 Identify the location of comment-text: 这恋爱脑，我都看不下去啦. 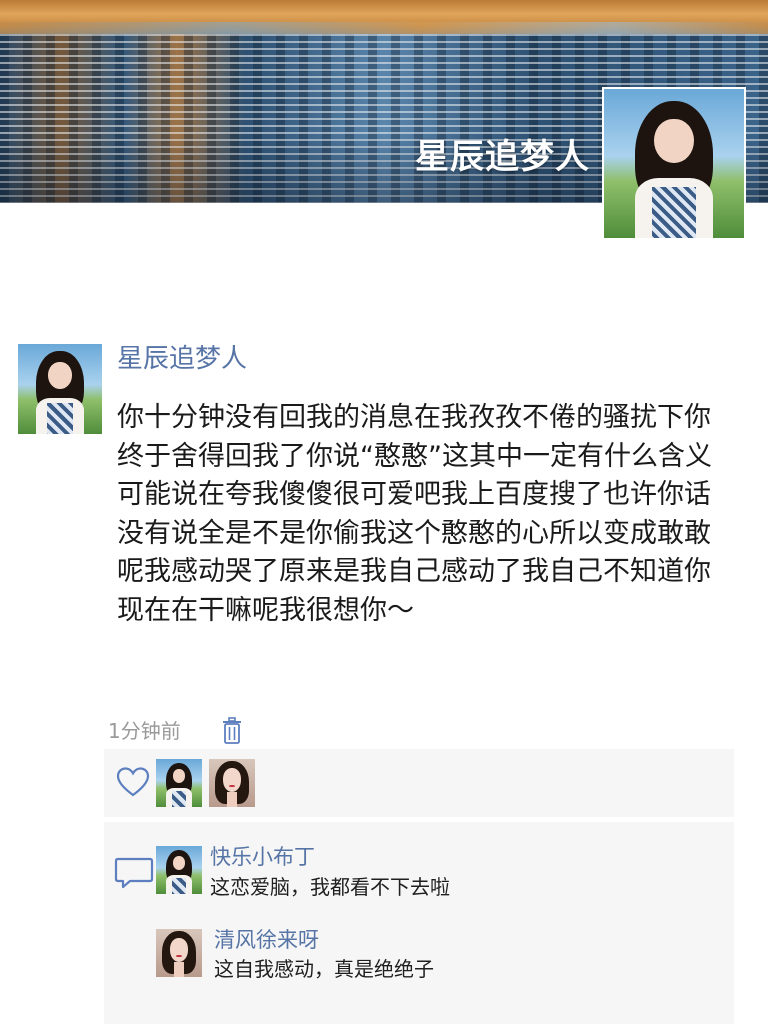
(330, 887).